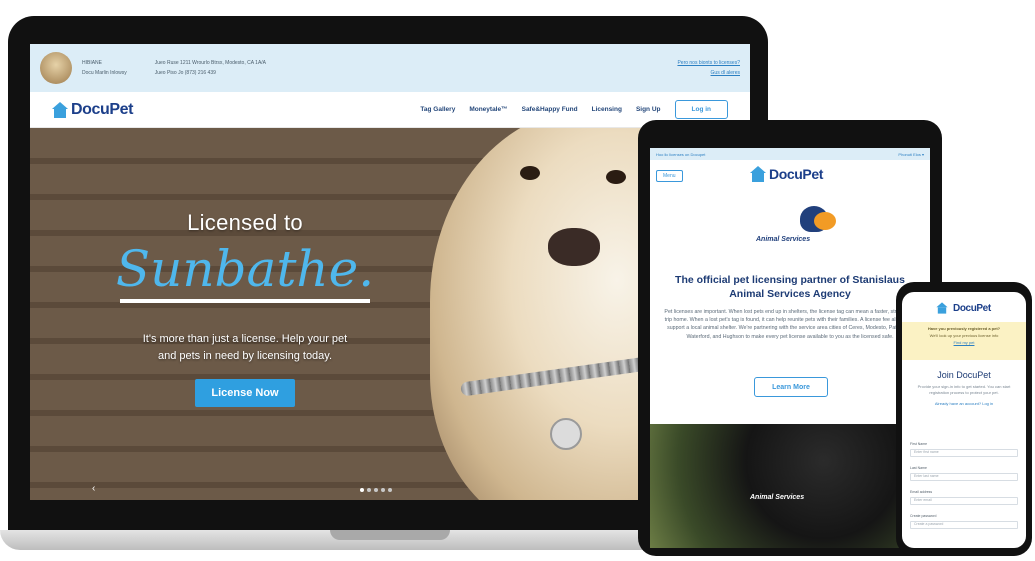 Image resolution: width=1035 pixels, height=561 pixels. What do you see at coordinates (437, 109) in the screenshot?
I see `nav-tag-gallery: Tag Gallery` at bounding box center [437, 109].